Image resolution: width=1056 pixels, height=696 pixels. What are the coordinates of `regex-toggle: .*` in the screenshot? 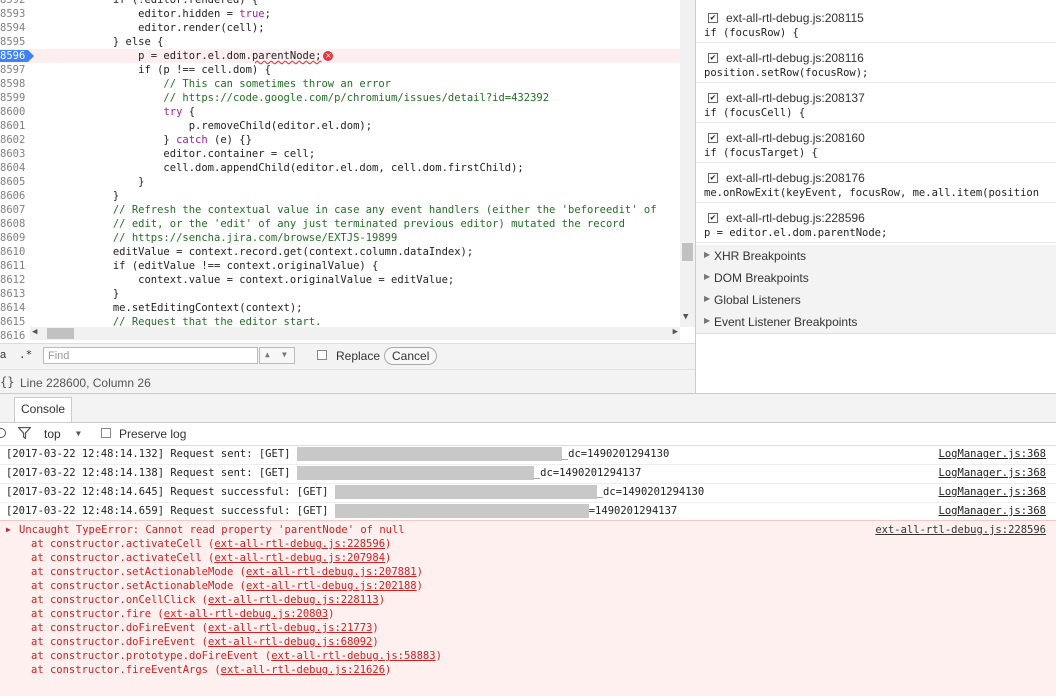 It's located at (25, 354).